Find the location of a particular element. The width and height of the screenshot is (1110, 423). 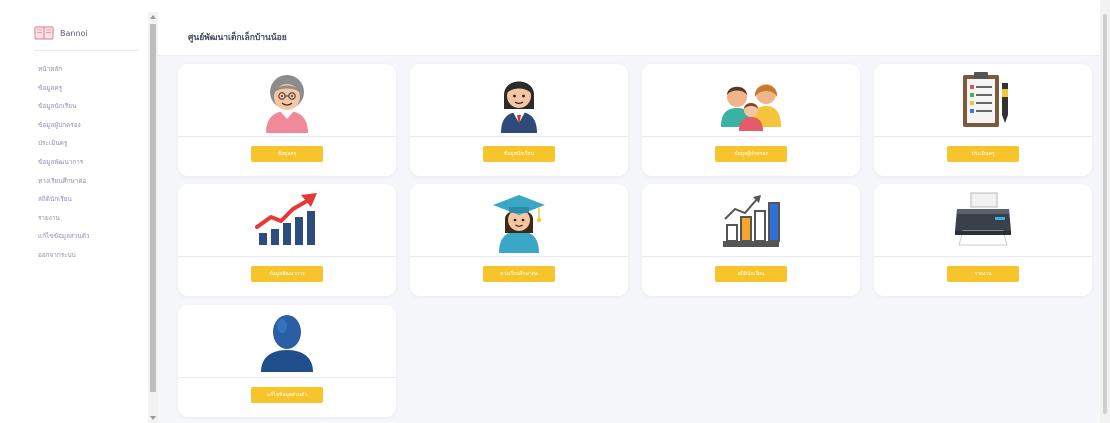

further-study-button: ทางเรียนศึกษาต่อ is located at coordinates (519, 274).